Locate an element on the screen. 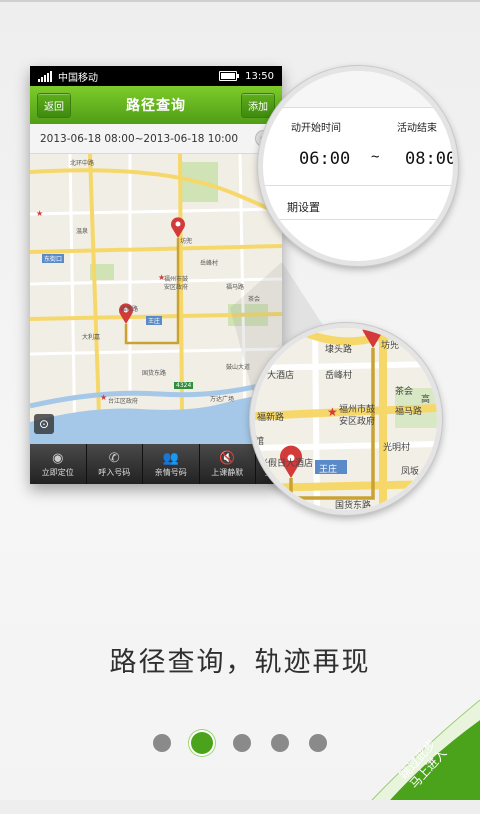 Image resolution: width=480 pixels, height=814 pixels. zoom-map-label: 高 is located at coordinates (426, 400).